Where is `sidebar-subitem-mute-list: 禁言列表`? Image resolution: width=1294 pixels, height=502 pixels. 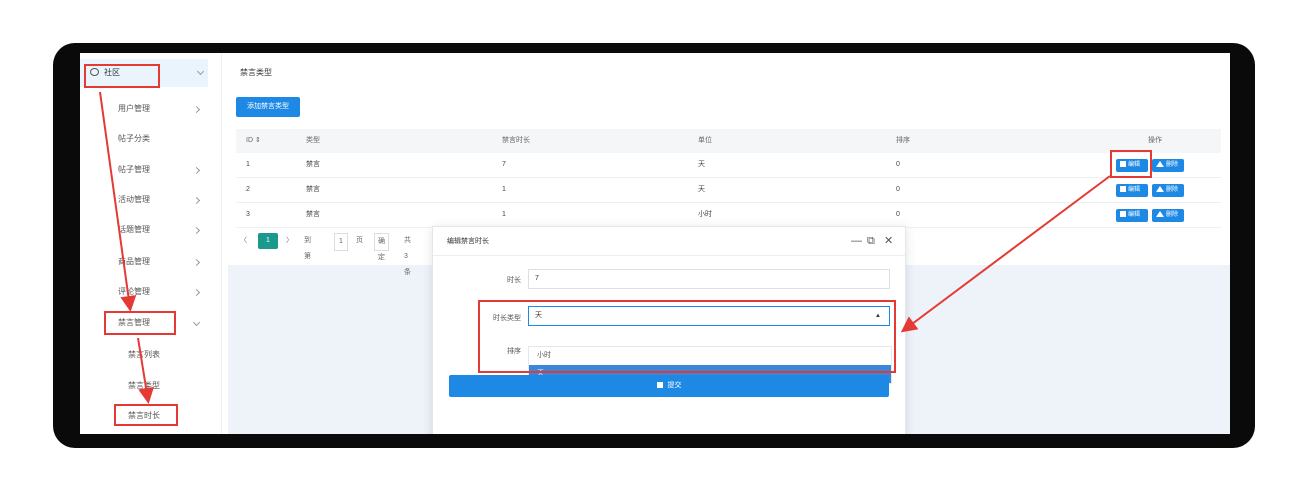
sidebar-subitem-mute-list: 禁言列表 is located at coordinates (163, 355).